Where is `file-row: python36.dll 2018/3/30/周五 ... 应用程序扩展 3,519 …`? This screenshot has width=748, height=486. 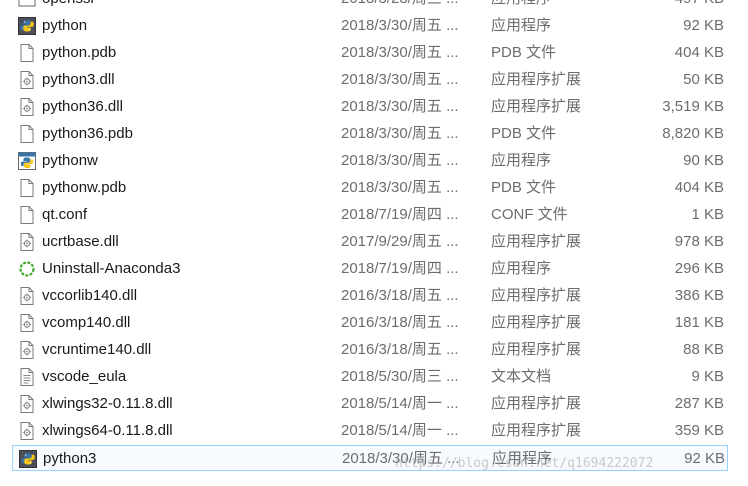 file-row: python36.dll 2018/3/30/周五 ... 应用程序扩展 3,519 … is located at coordinates (370, 107).